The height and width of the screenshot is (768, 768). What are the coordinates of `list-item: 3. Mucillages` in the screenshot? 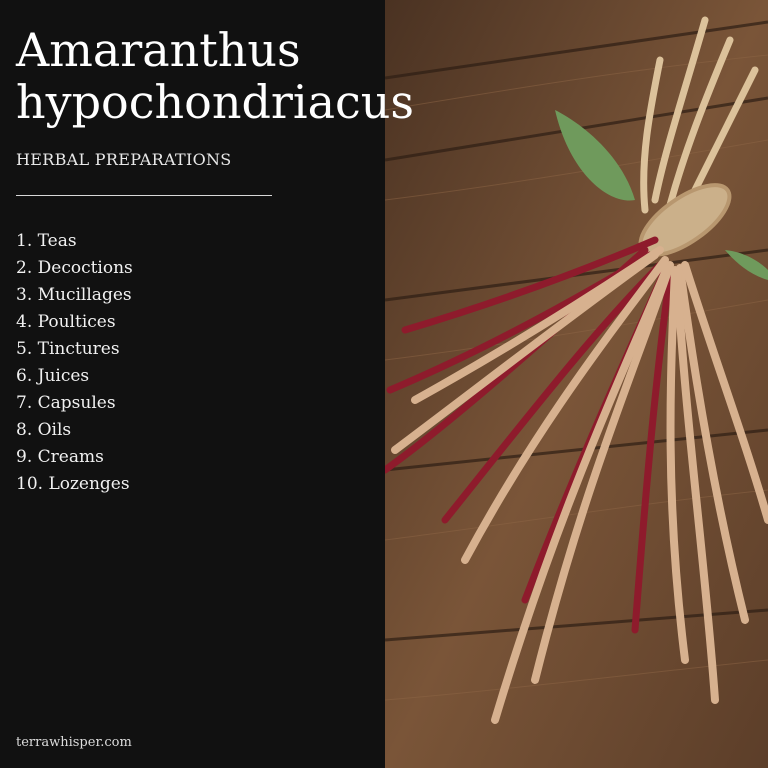 It's located at (74, 295).